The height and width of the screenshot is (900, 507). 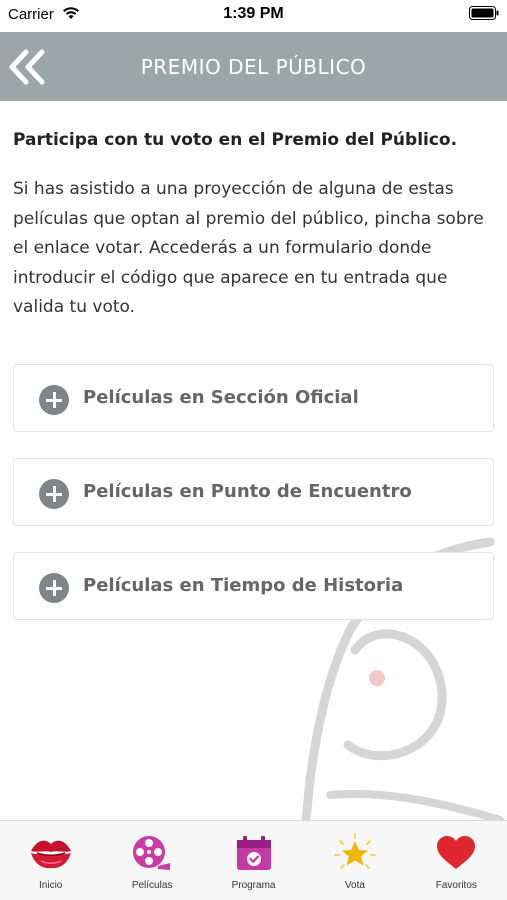 I want to click on section-punto-encuentro-accordion: Películas en Punto de Encuentro, so click(x=253, y=492).